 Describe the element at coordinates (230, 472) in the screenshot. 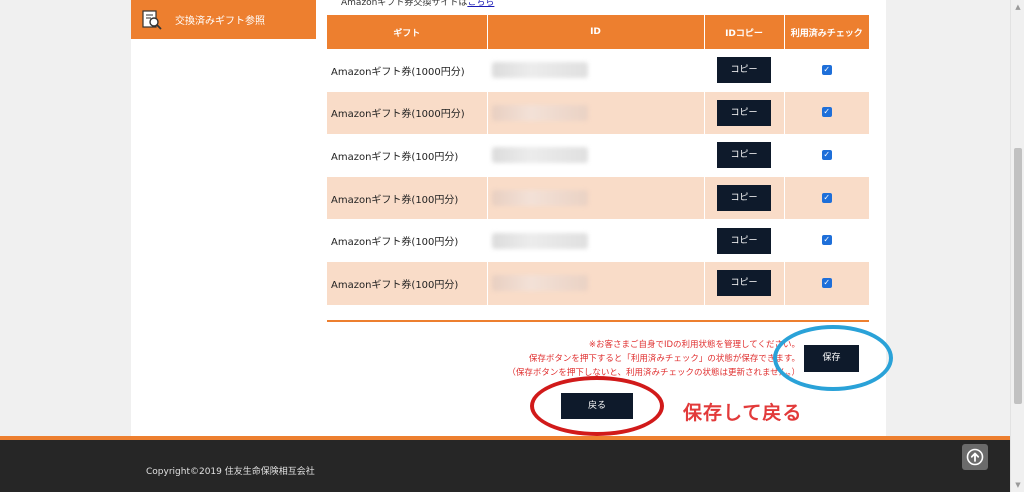

I see `copyright-text: Copyright©2019 住友生命保険相互会社` at that location.